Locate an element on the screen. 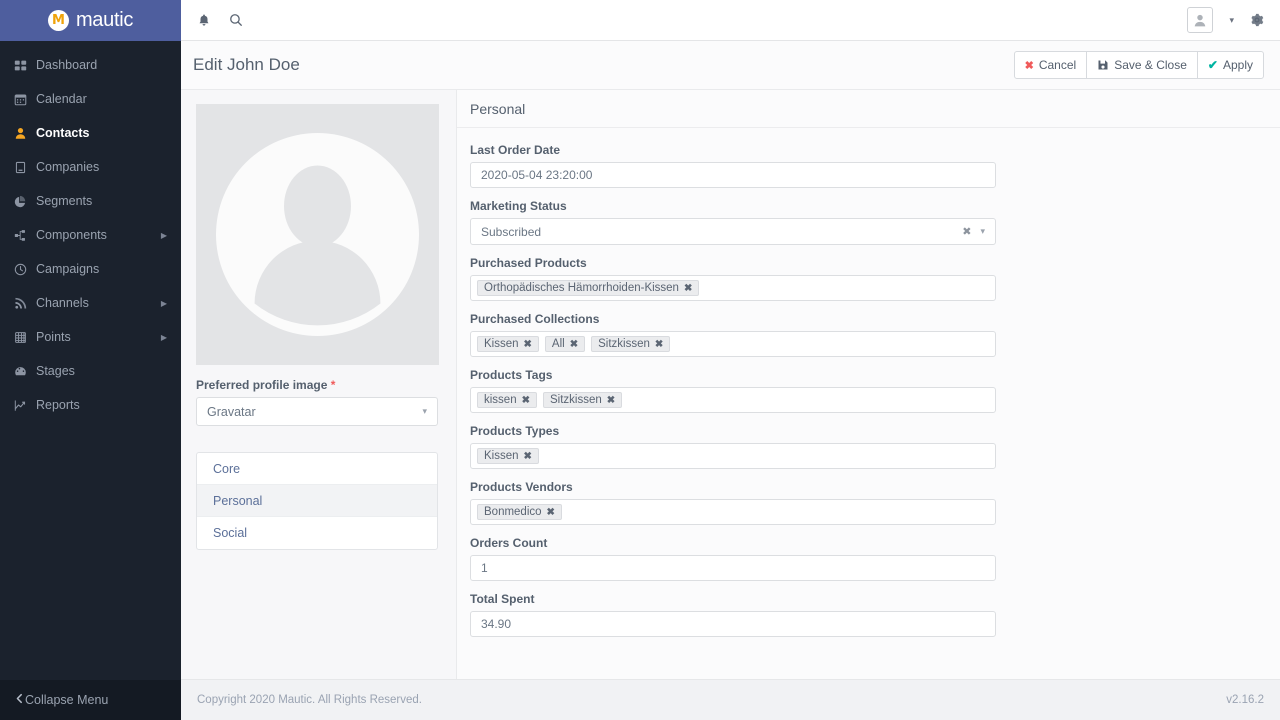 This screenshot has width=1280, height=720. apply-button: ✔ Apply is located at coordinates (1230, 65).